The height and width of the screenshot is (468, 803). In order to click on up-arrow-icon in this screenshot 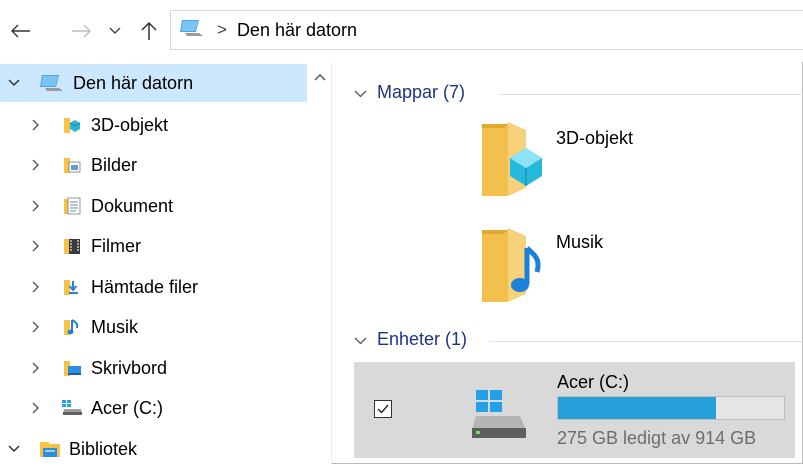, I will do `click(149, 30)`.